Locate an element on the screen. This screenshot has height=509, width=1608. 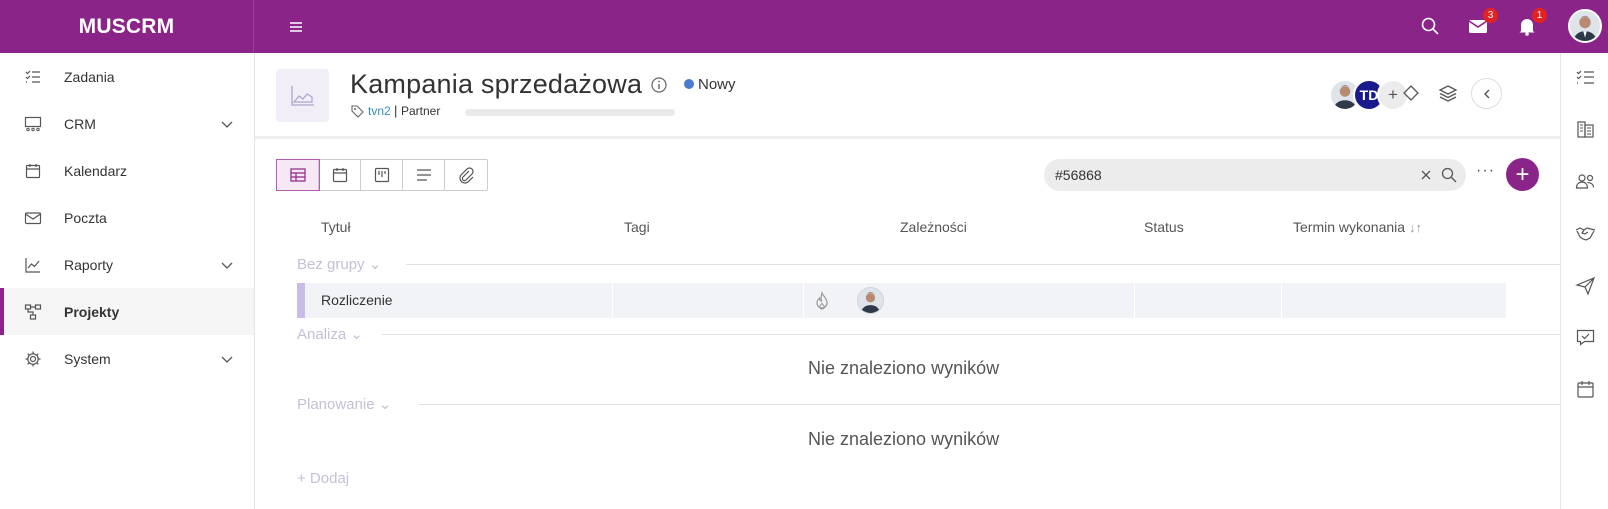
sidebar-item-kalendarz: Kalendarz is located at coordinates (127, 170).